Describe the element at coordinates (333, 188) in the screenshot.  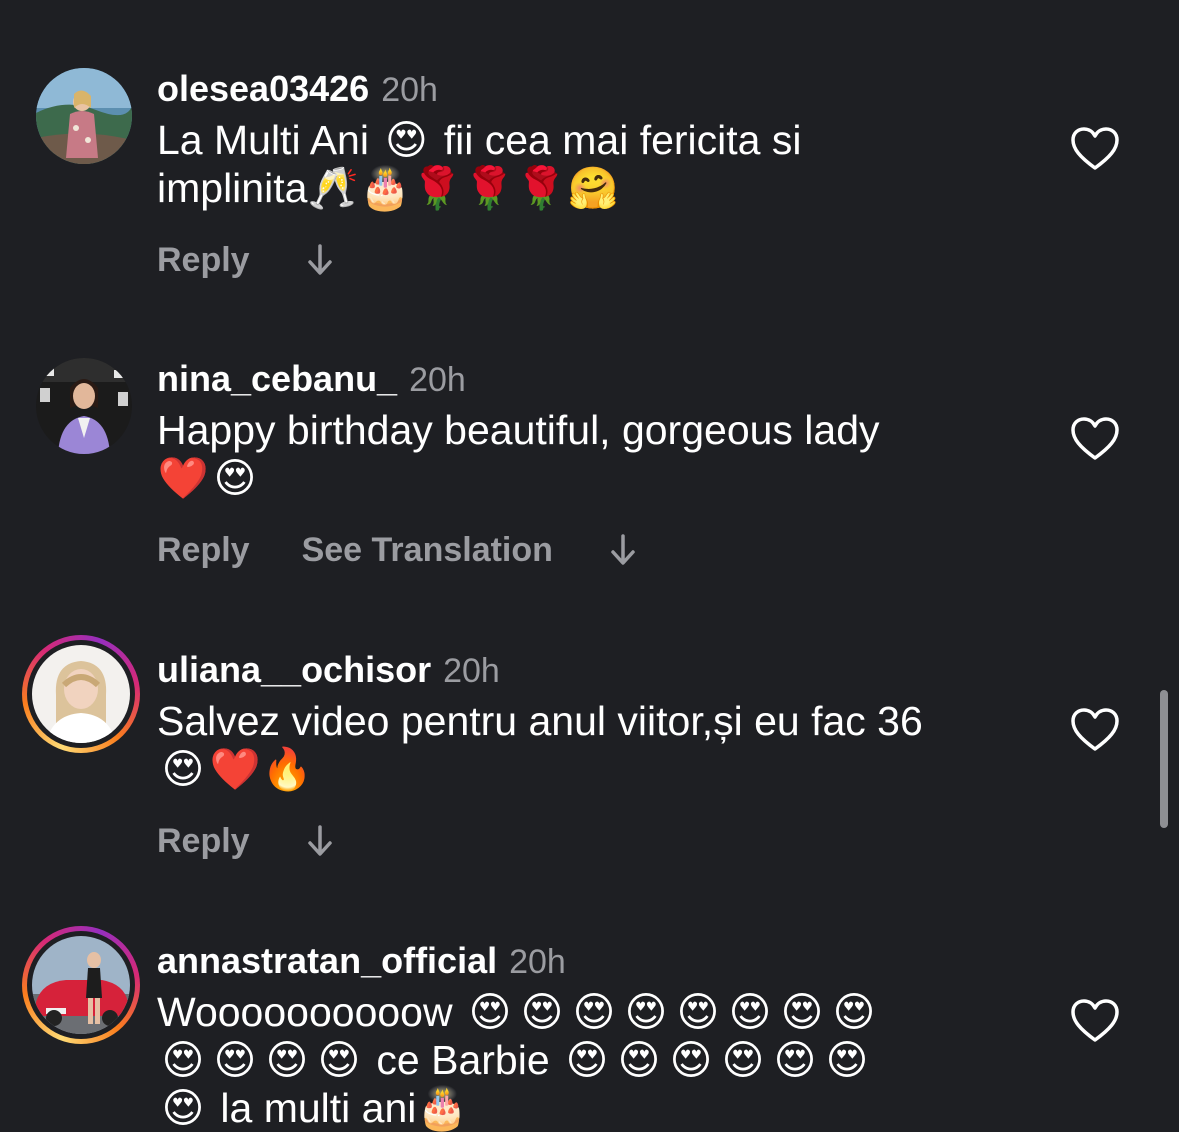
I see `champagne-emoji: 🥂` at that location.